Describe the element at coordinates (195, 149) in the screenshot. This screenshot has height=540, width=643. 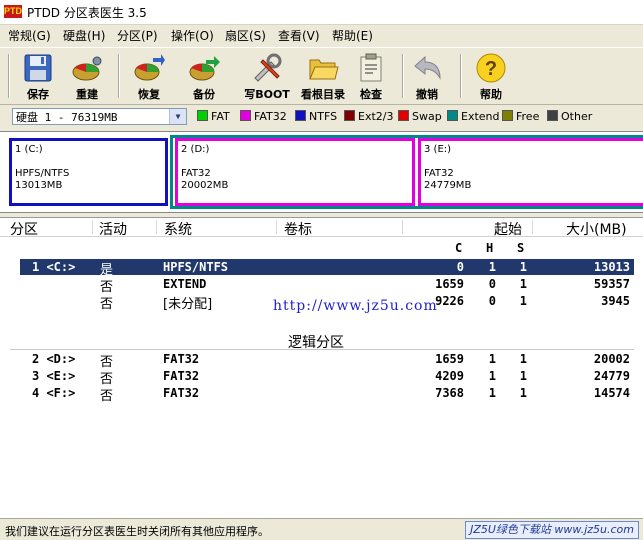
I see `partition-id: 2 (D:)` at that location.